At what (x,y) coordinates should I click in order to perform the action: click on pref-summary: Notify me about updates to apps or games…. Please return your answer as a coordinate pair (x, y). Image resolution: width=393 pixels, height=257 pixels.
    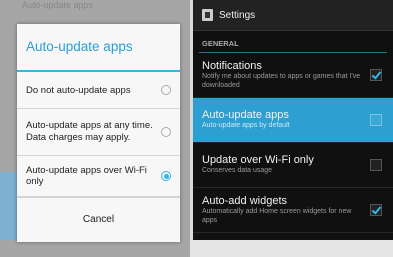
    Looking at the image, I should click on (281, 81).